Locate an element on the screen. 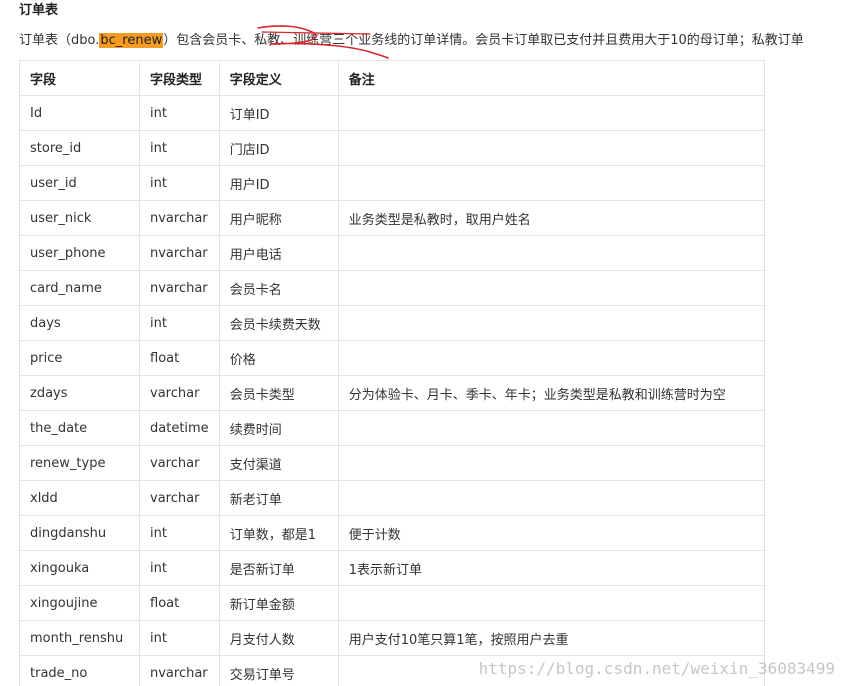  cell-field: the_date is located at coordinates (79, 428).